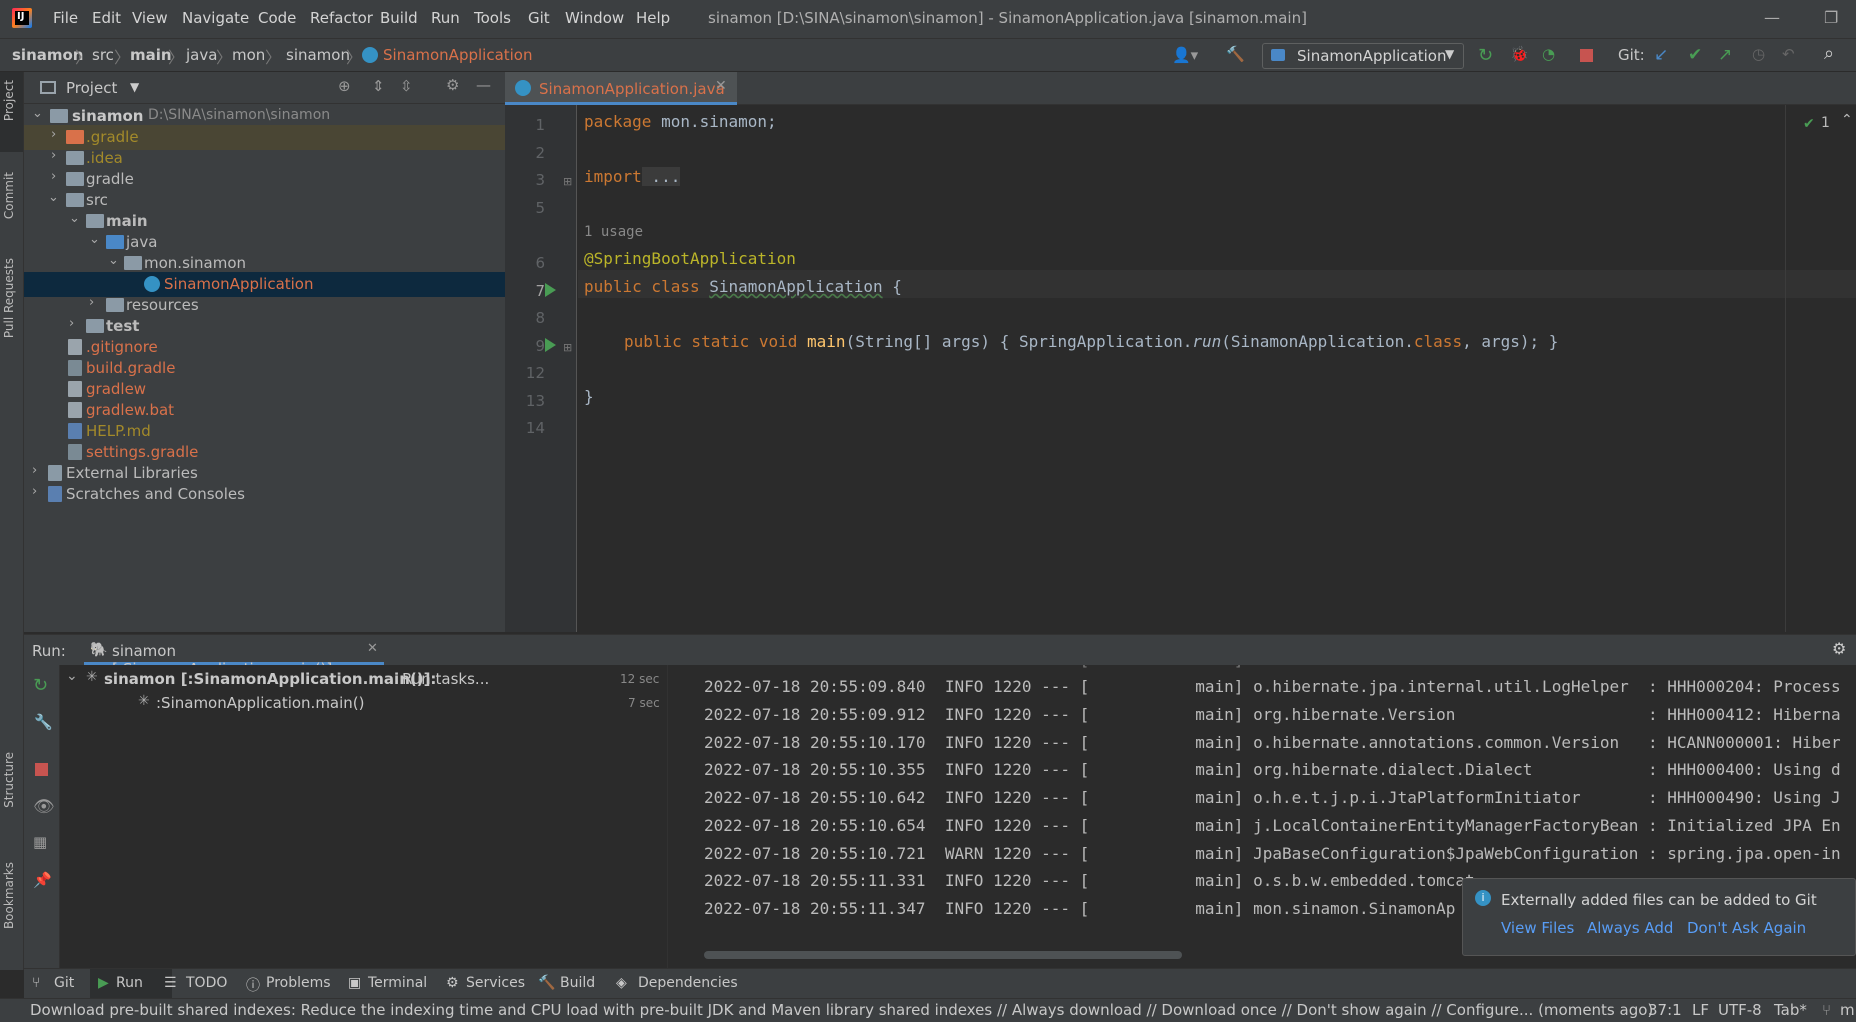  What do you see at coordinates (296, 984) in the screenshot?
I see `toolwindow-problems: ⓘ Problems` at bounding box center [296, 984].